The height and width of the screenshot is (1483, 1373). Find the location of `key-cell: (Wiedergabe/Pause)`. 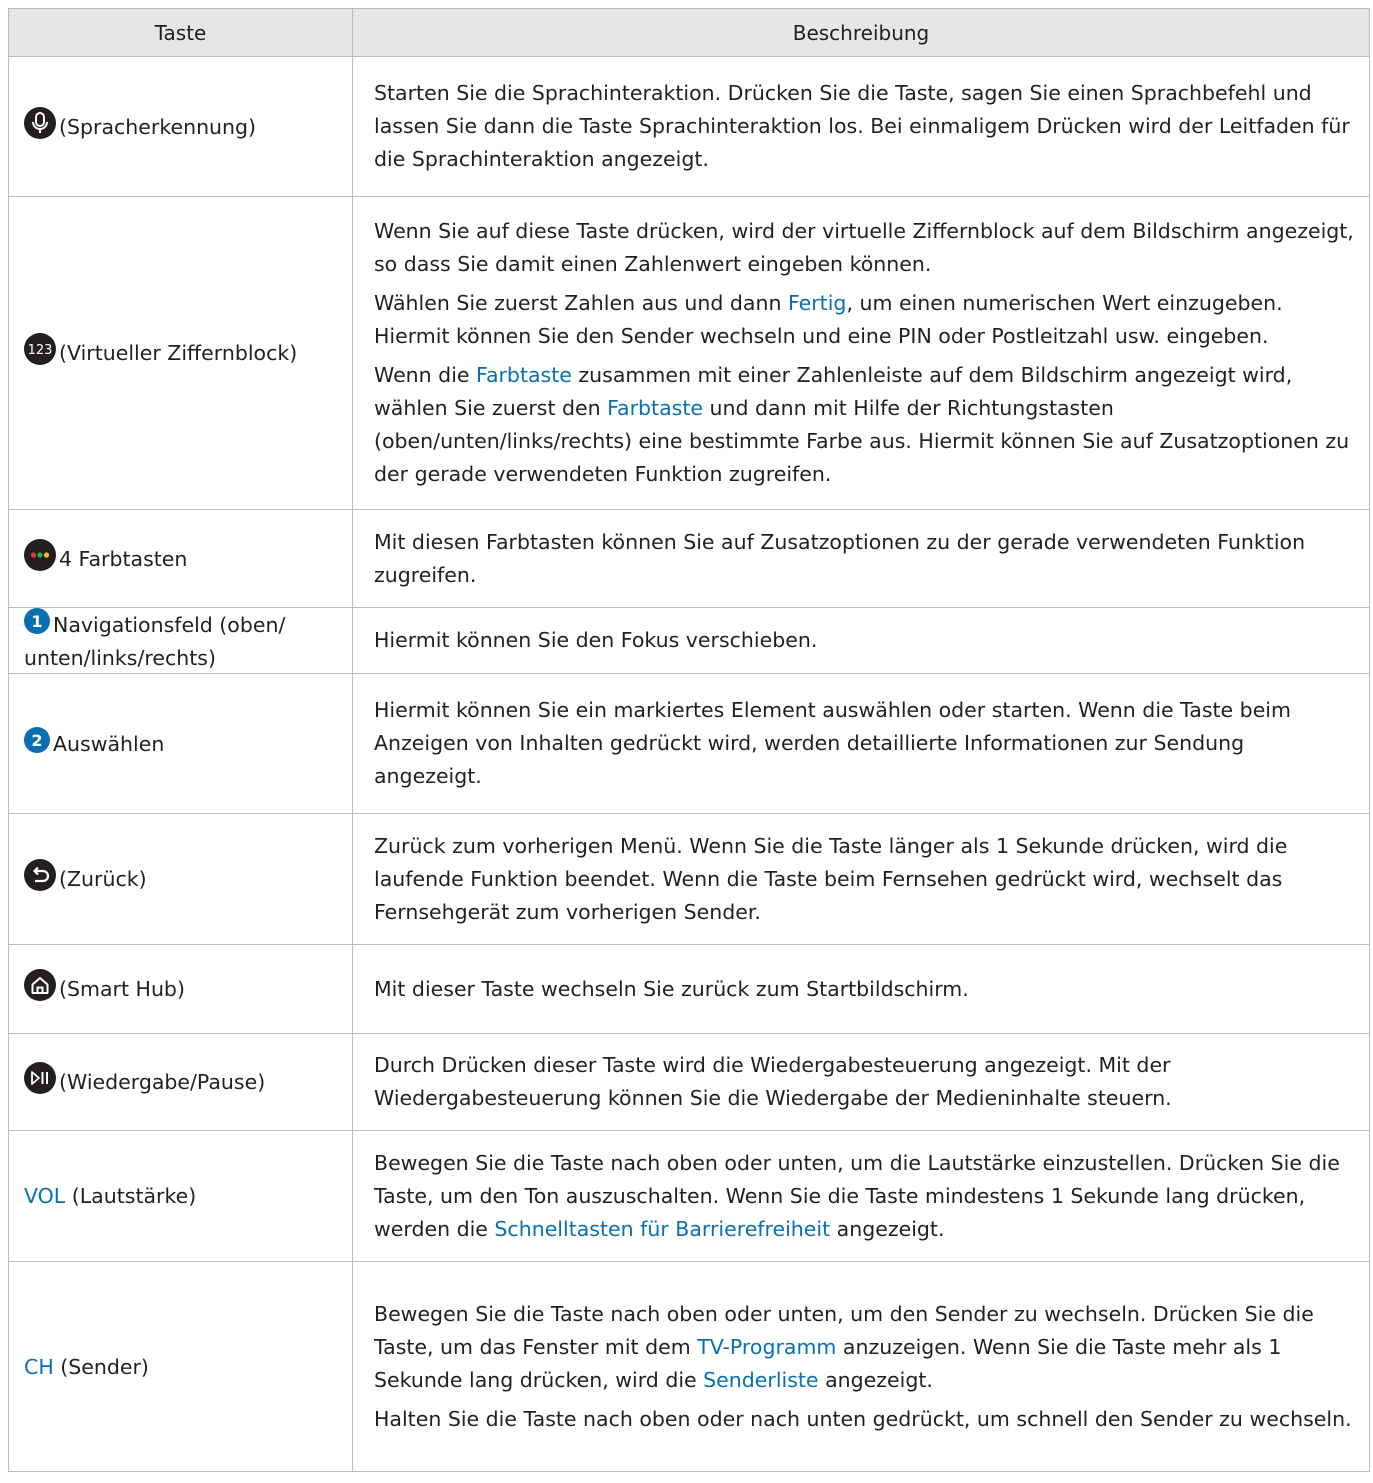

key-cell: (Wiedergabe/Pause) is located at coordinates (180, 1082).